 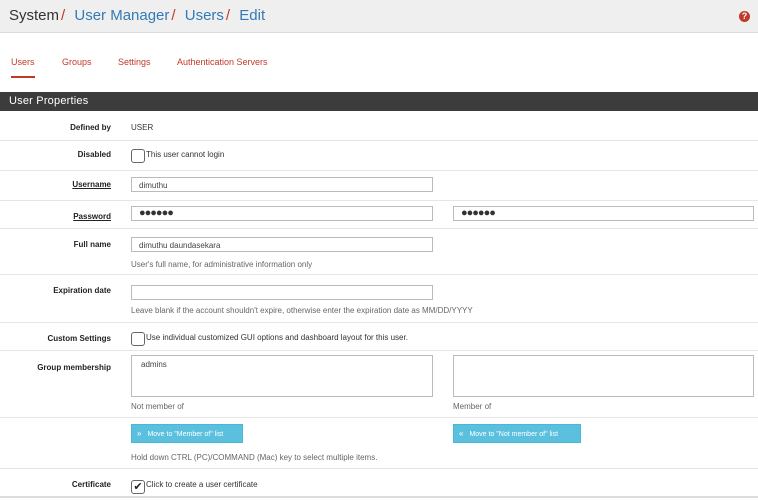 What do you see at coordinates (252, 15) in the screenshot?
I see `breadcrumb-edit: Edit` at bounding box center [252, 15].